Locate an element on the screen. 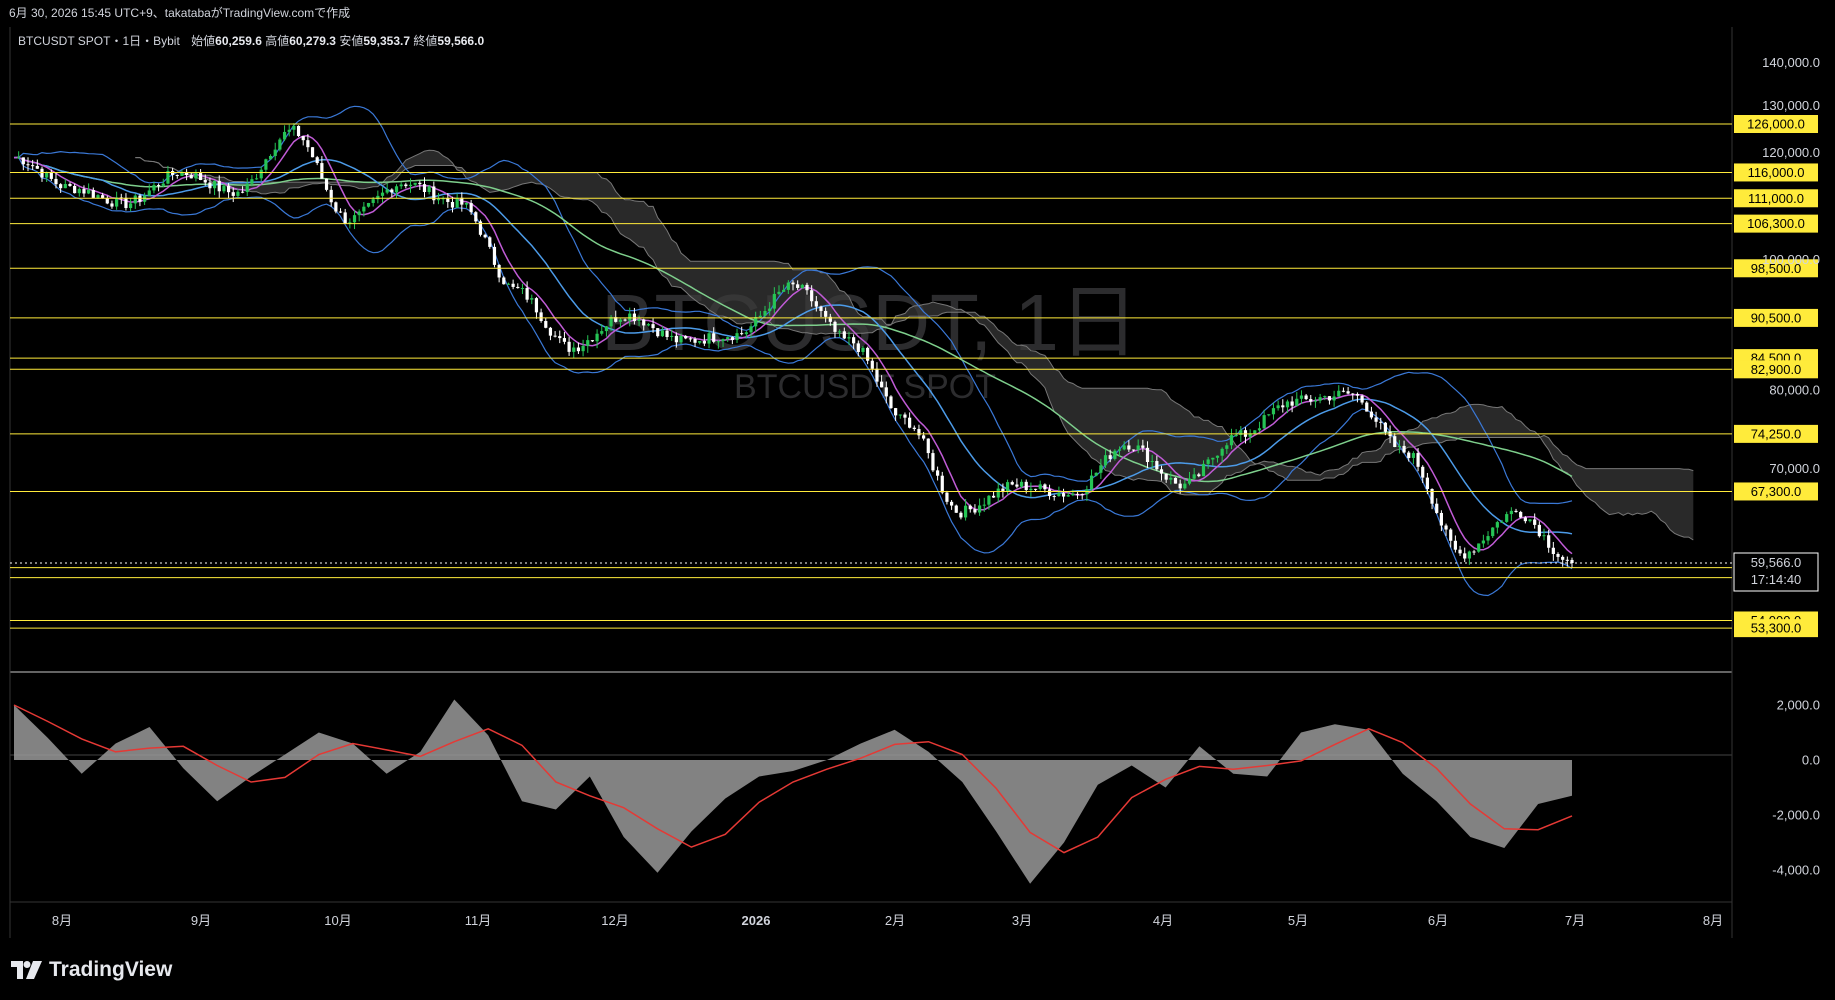 This screenshot has width=1835, height=1000. level-label: 74,250.0 is located at coordinates (1776, 433).